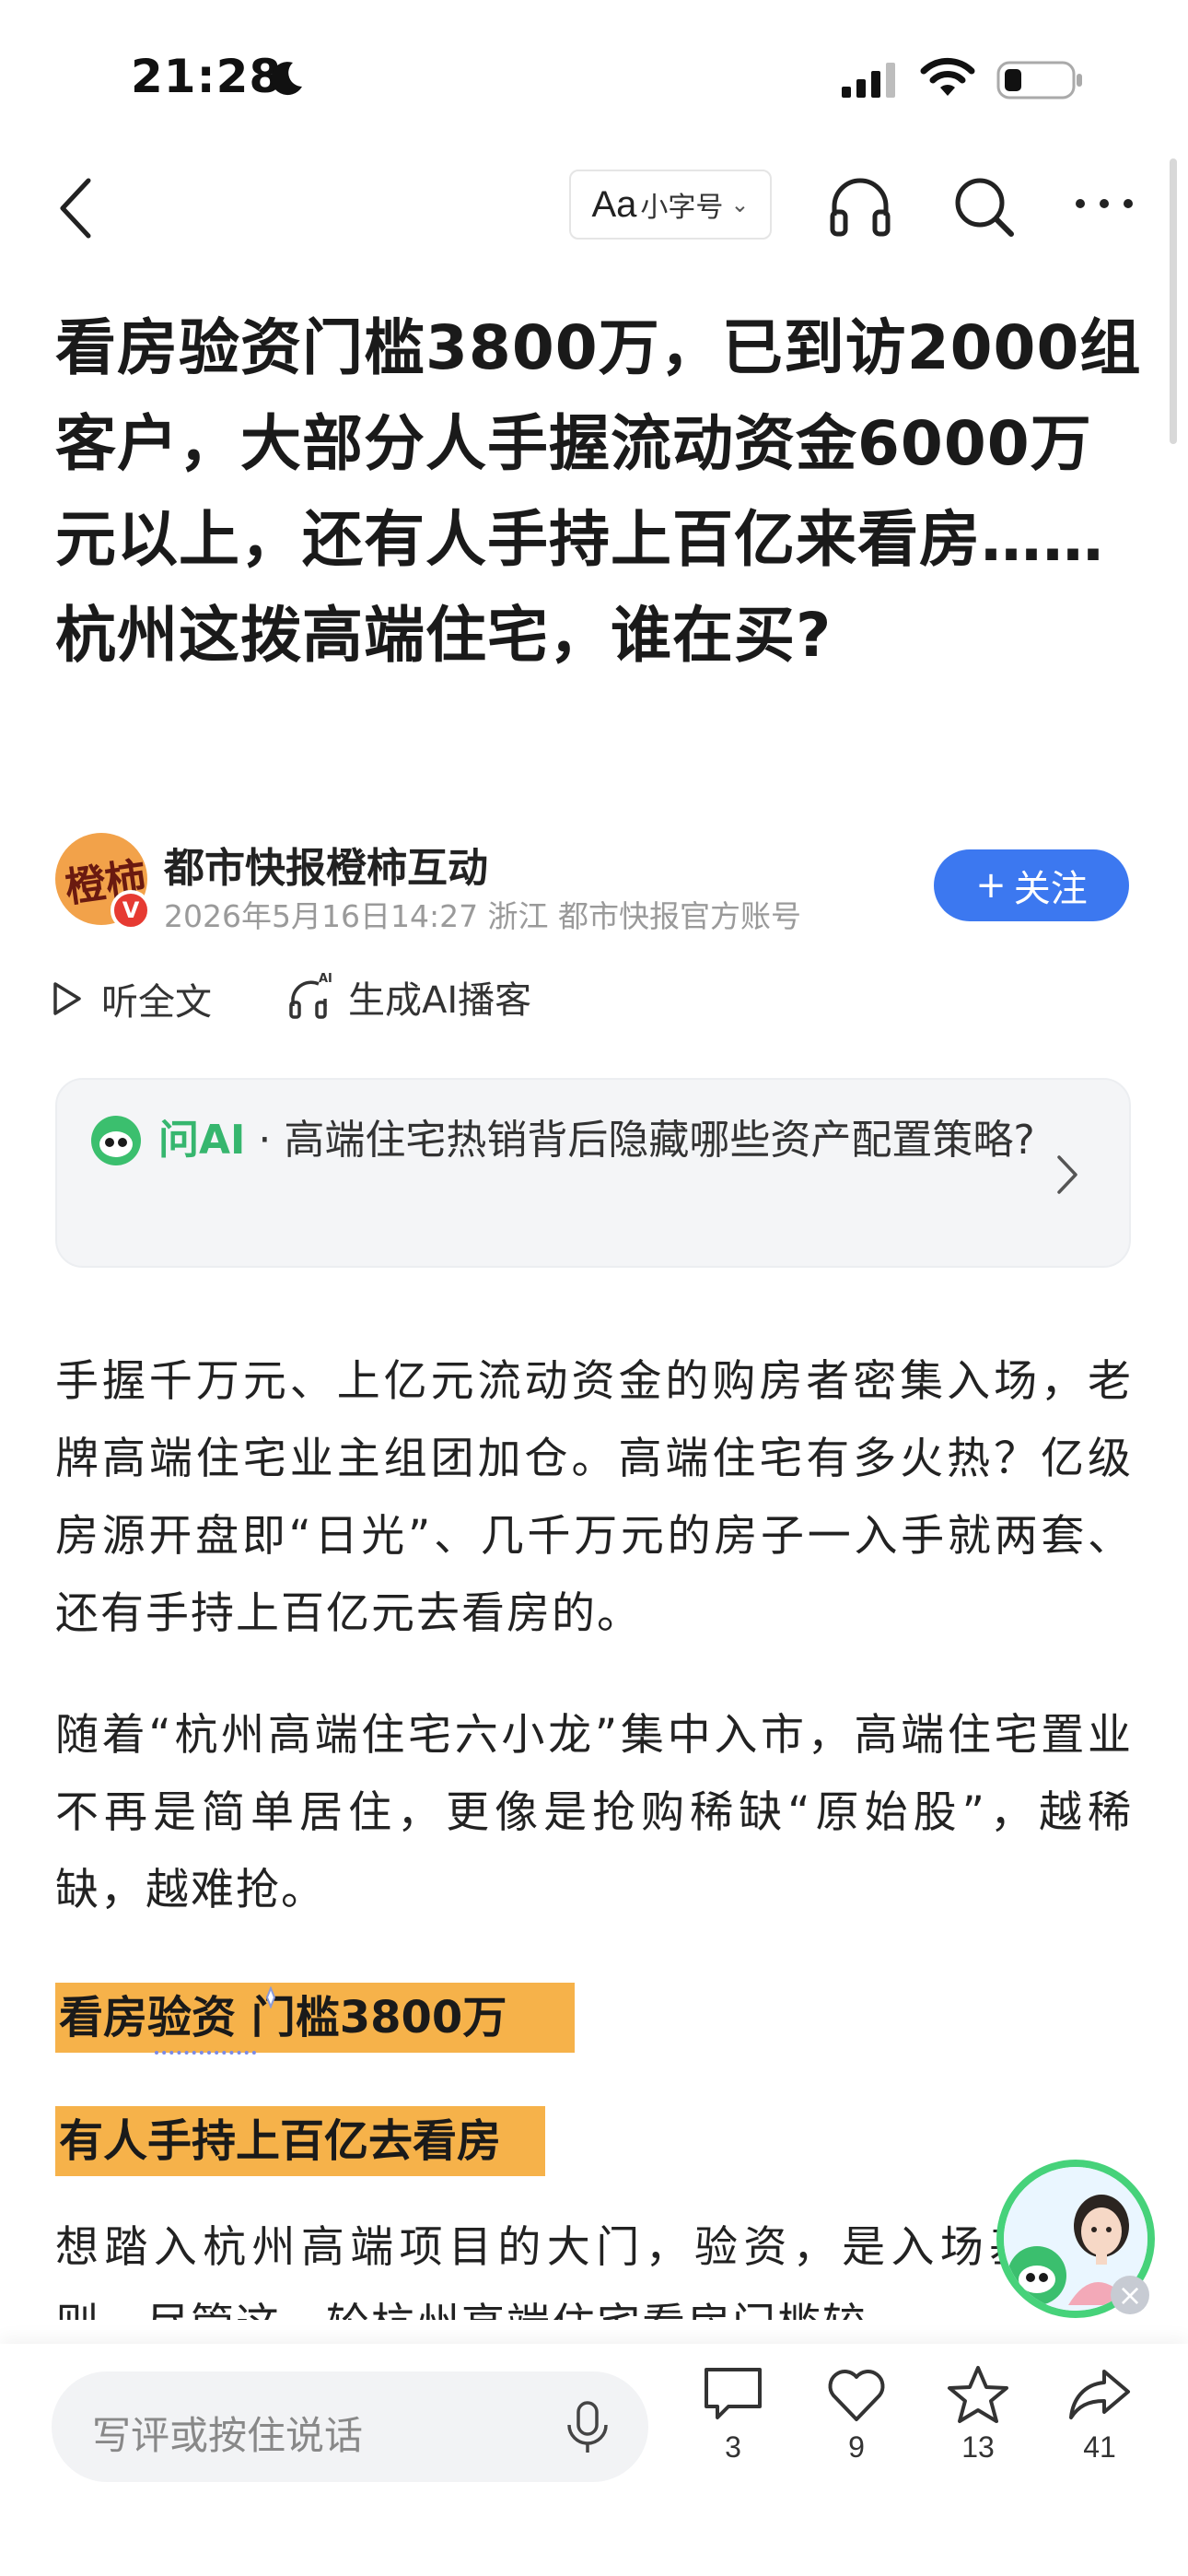 The width and height of the screenshot is (1188, 2576). Describe the element at coordinates (948, 76) in the screenshot. I see `wifi-icon` at that location.